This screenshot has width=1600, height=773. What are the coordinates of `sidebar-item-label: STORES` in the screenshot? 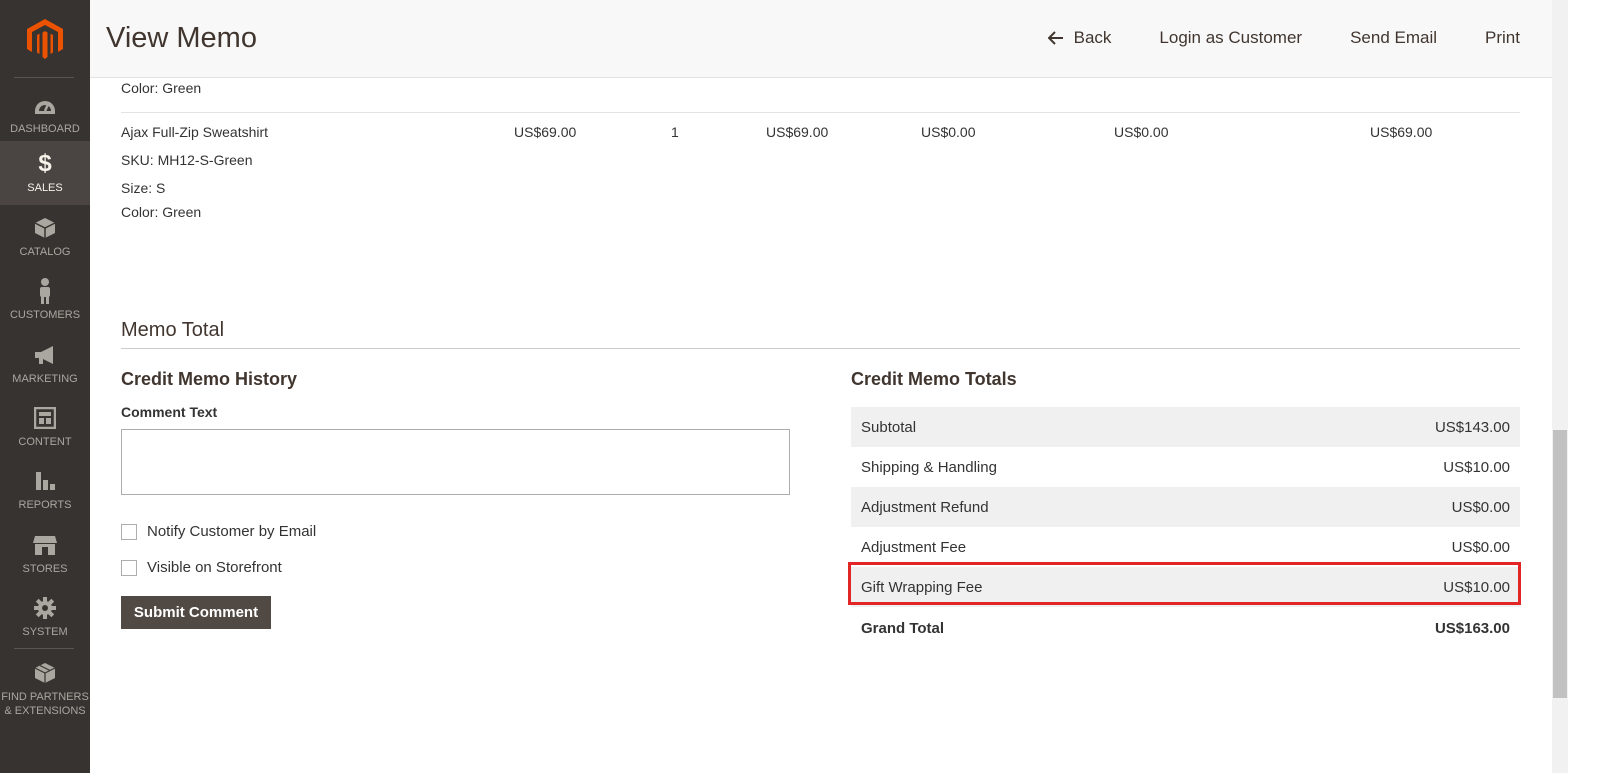 It's located at (45, 569).